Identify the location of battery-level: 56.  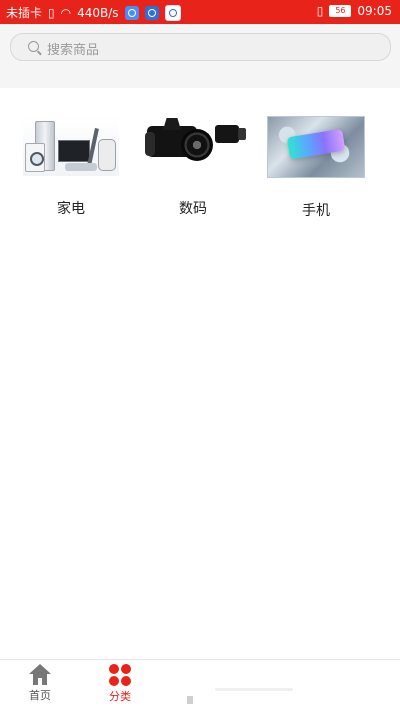
(340, 10).